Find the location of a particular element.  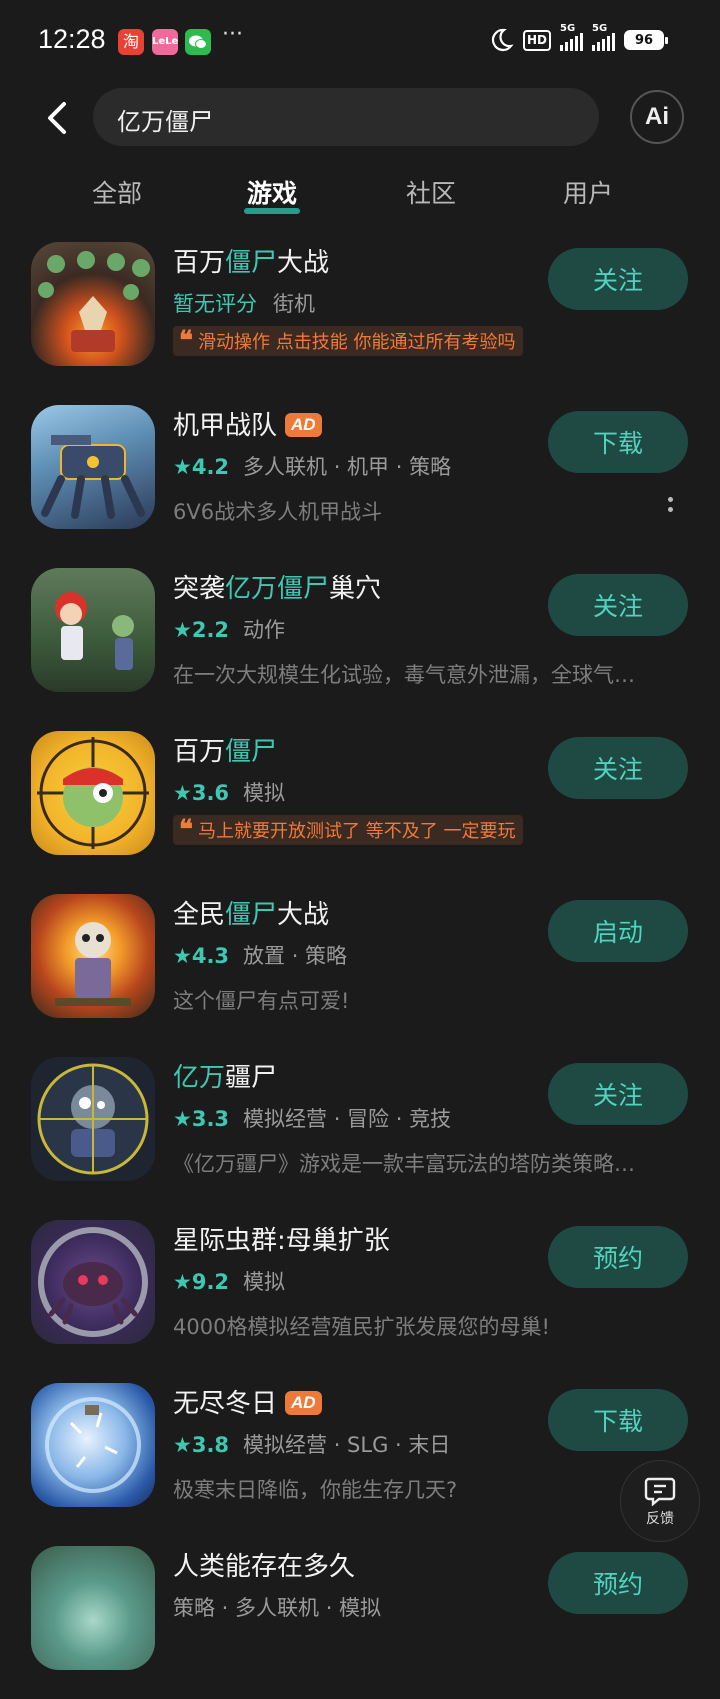

game-meta: ★9.2 模拟 is located at coordinates (229, 1282).